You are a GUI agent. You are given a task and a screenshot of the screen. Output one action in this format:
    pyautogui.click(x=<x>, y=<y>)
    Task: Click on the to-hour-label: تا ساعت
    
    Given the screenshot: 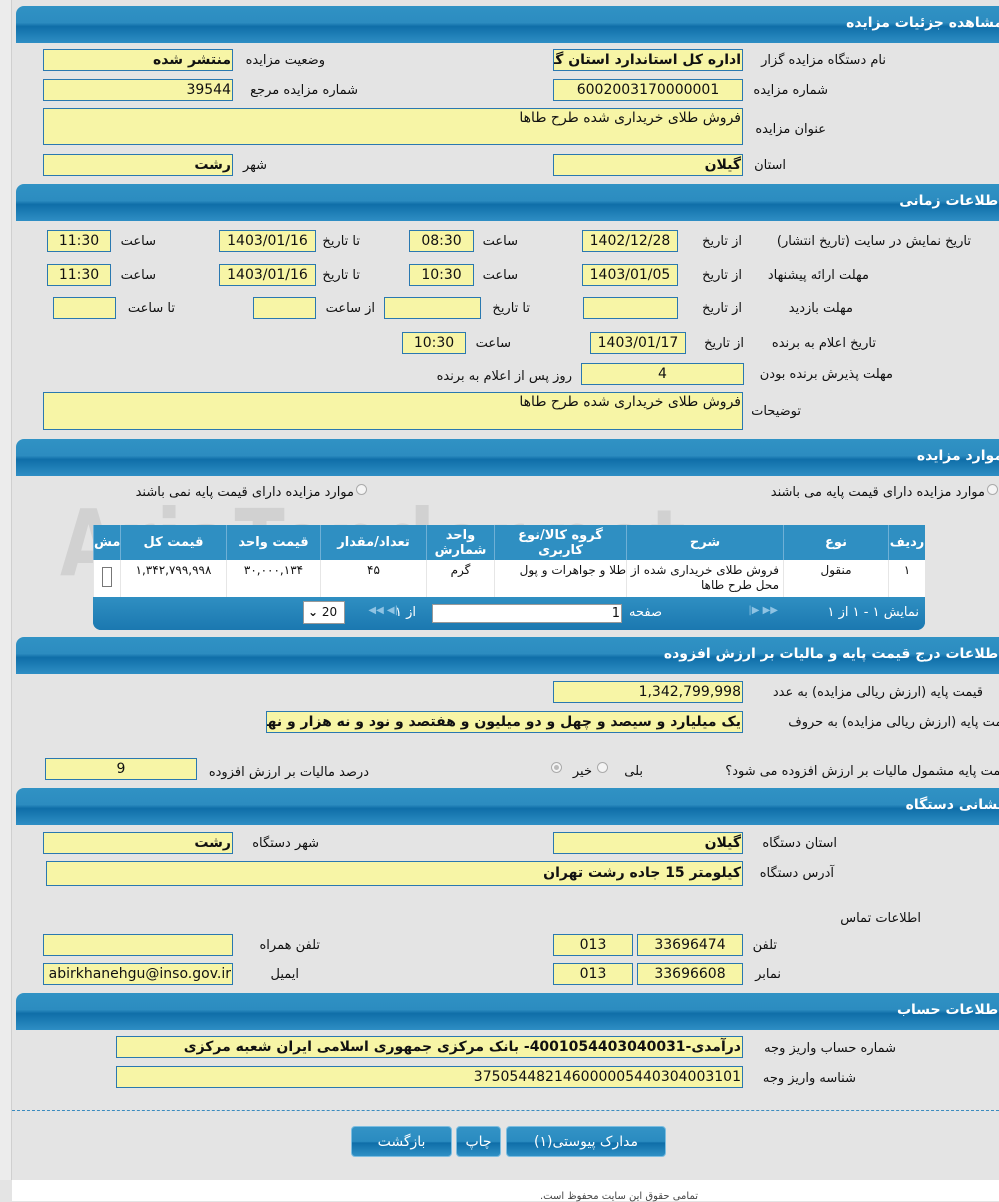 What is the action you would take?
    pyautogui.click(x=151, y=308)
    